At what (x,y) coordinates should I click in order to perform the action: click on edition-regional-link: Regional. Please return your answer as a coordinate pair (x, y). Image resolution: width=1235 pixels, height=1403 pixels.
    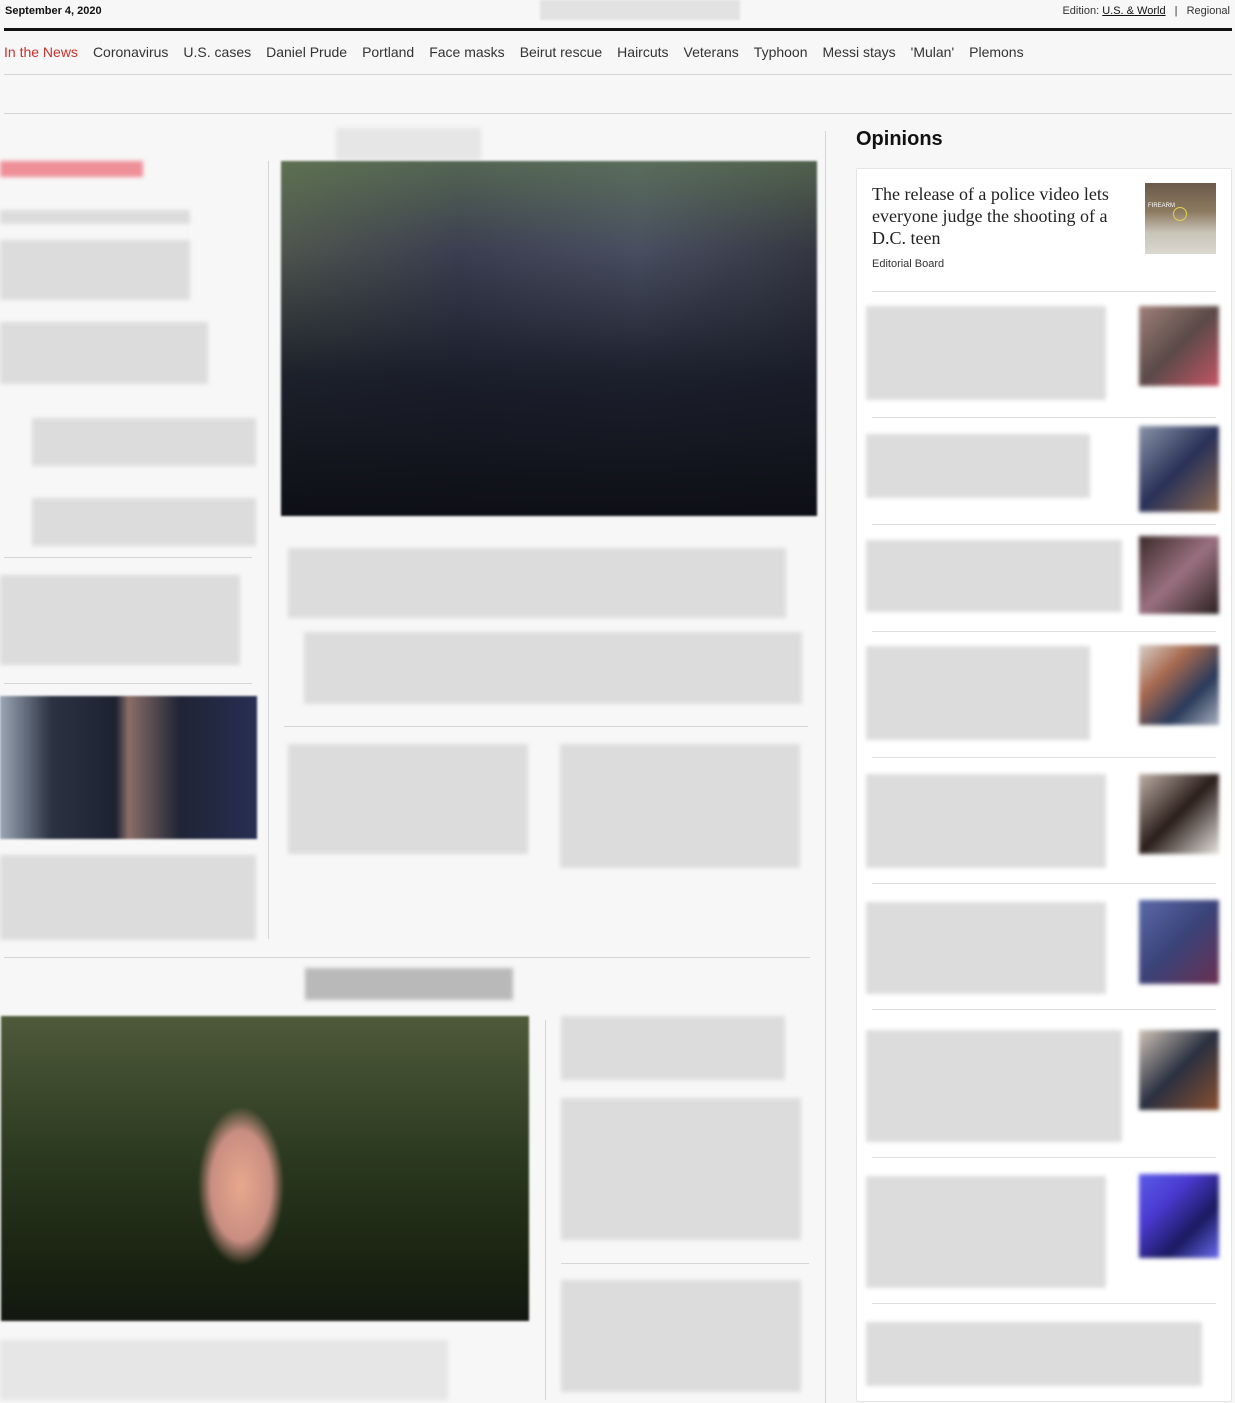
    Looking at the image, I should click on (1208, 11).